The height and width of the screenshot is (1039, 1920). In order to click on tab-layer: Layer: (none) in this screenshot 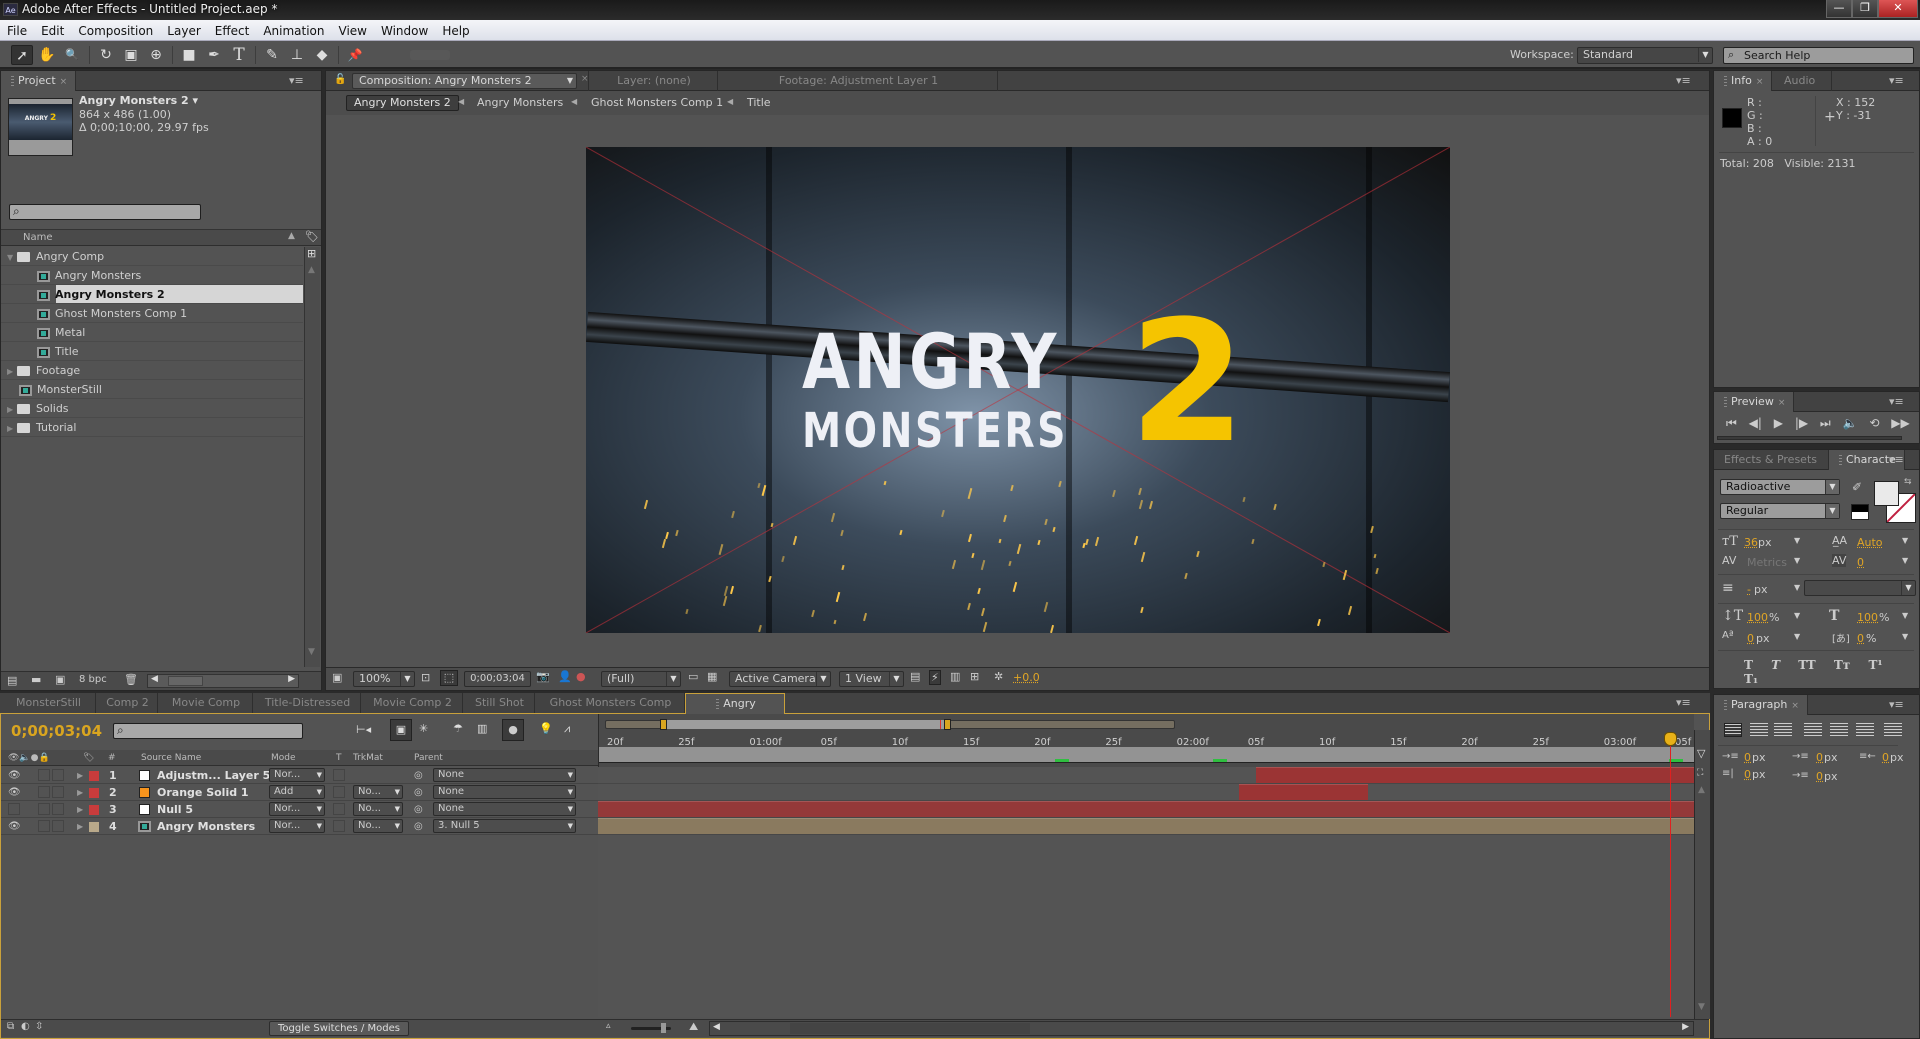, I will do `click(653, 81)`.